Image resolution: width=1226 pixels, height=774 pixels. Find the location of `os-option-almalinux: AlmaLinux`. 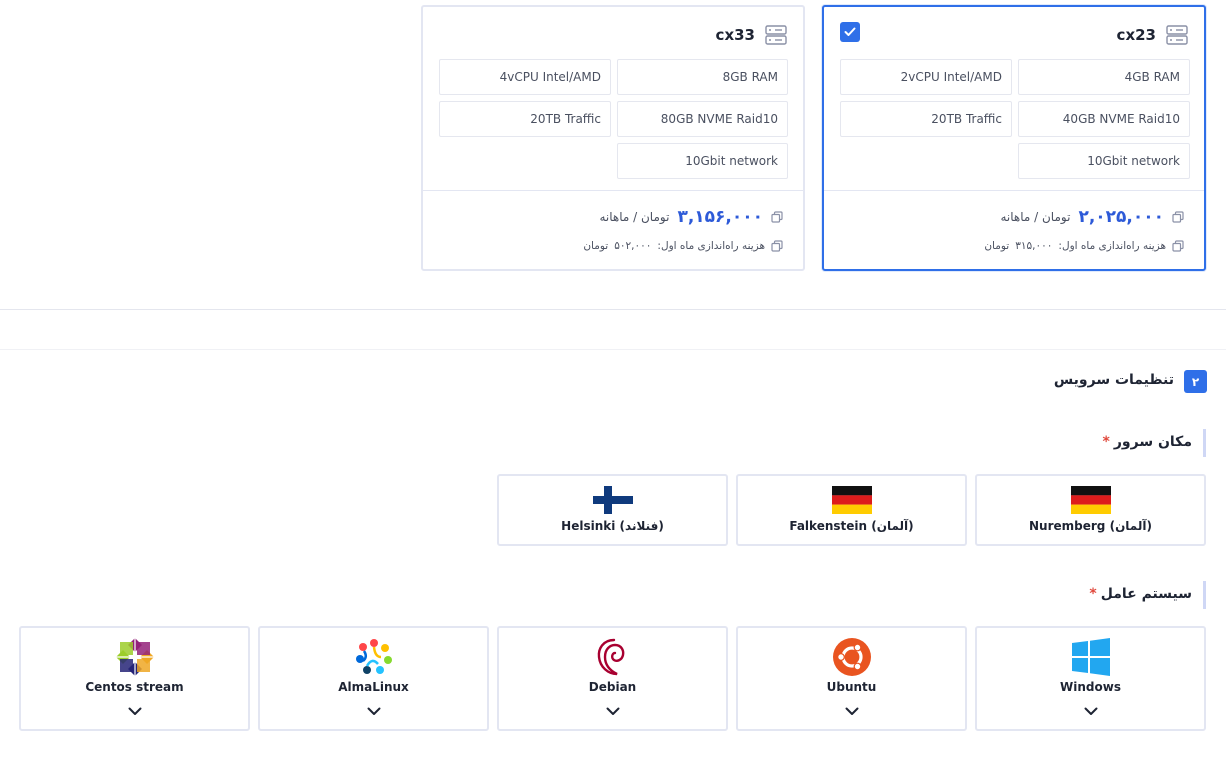

os-option-almalinux: AlmaLinux is located at coordinates (373, 678).